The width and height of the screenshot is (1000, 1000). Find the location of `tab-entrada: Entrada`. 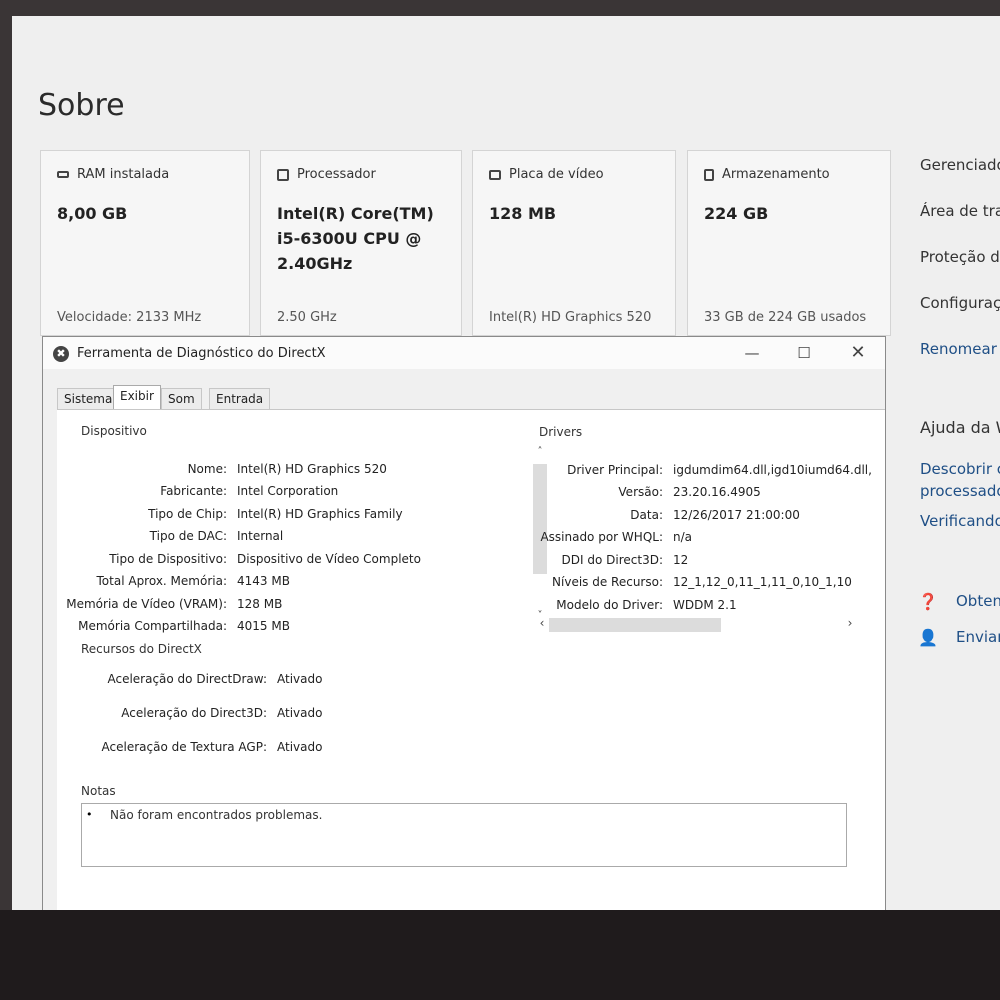

tab-entrada: Entrada is located at coordinates (240, 398).